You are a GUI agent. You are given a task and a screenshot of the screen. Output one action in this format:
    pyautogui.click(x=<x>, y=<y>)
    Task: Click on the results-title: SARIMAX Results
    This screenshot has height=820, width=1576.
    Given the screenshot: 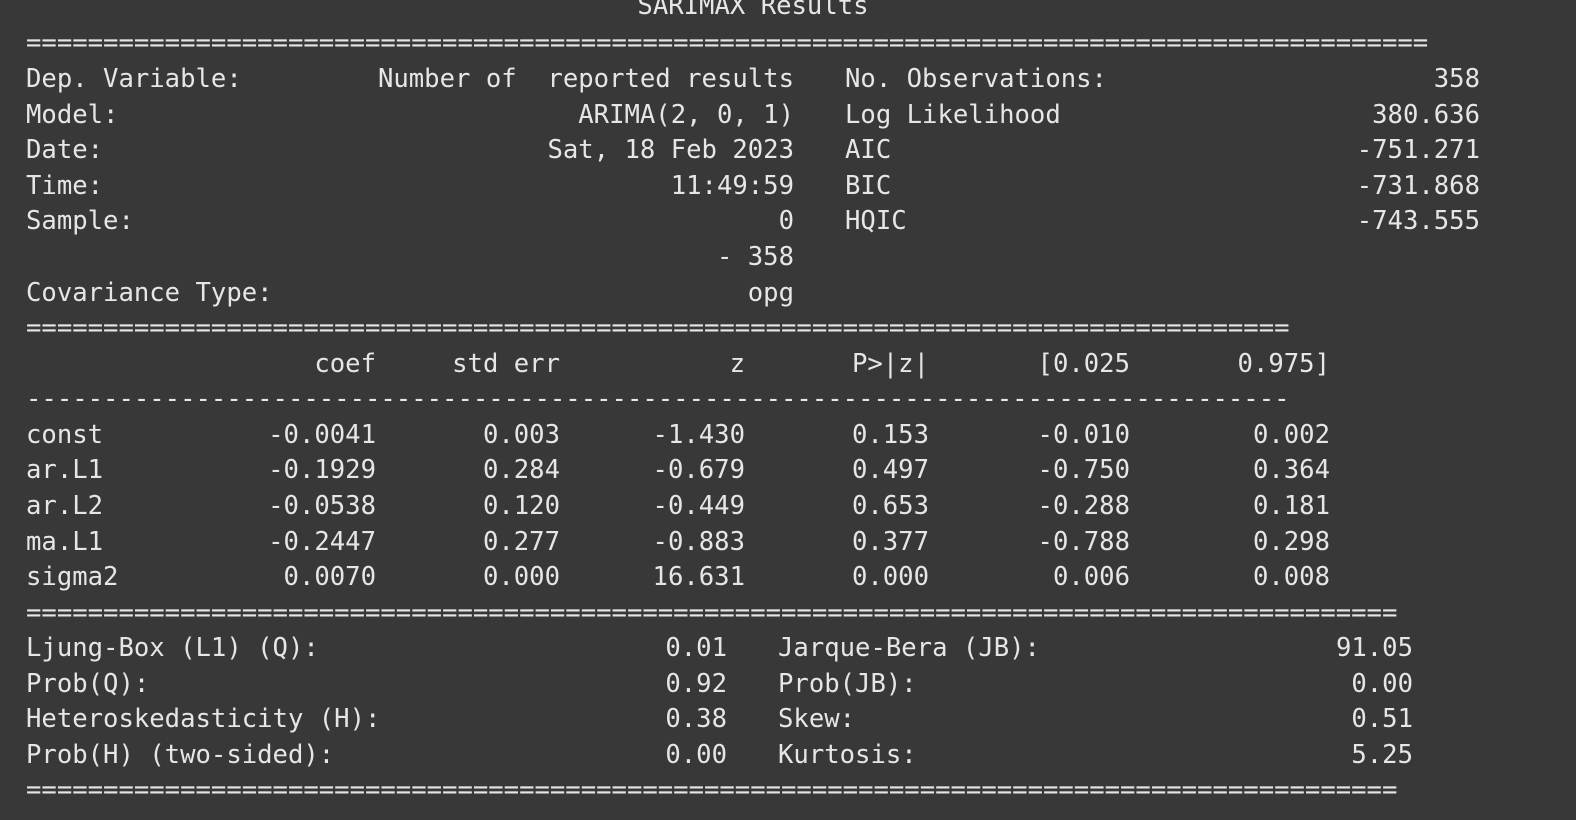 What is the action you would take?
    pyautogui.click(x=753, y=10)
    